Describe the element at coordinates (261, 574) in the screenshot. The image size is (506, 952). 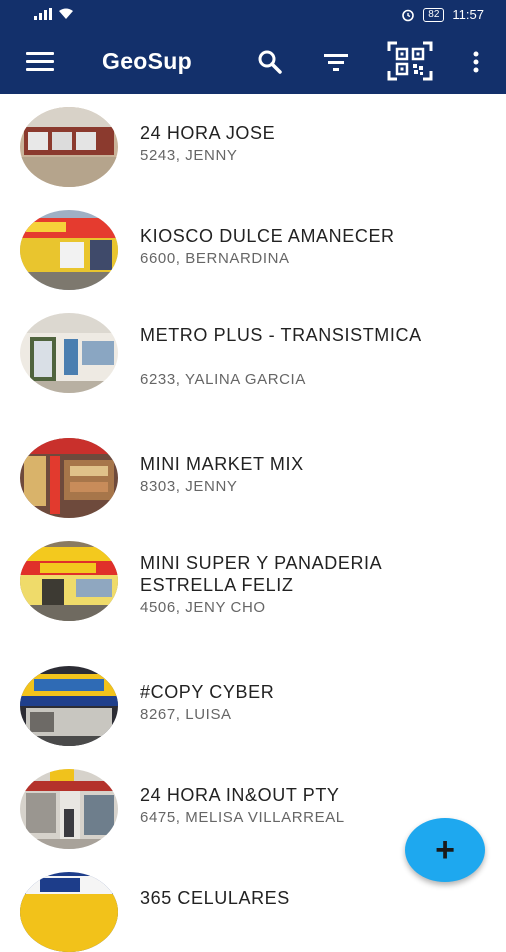
I see `store-name: MINI SUPER Y PANADERIA ESTRELLA FELIZ` at that location.